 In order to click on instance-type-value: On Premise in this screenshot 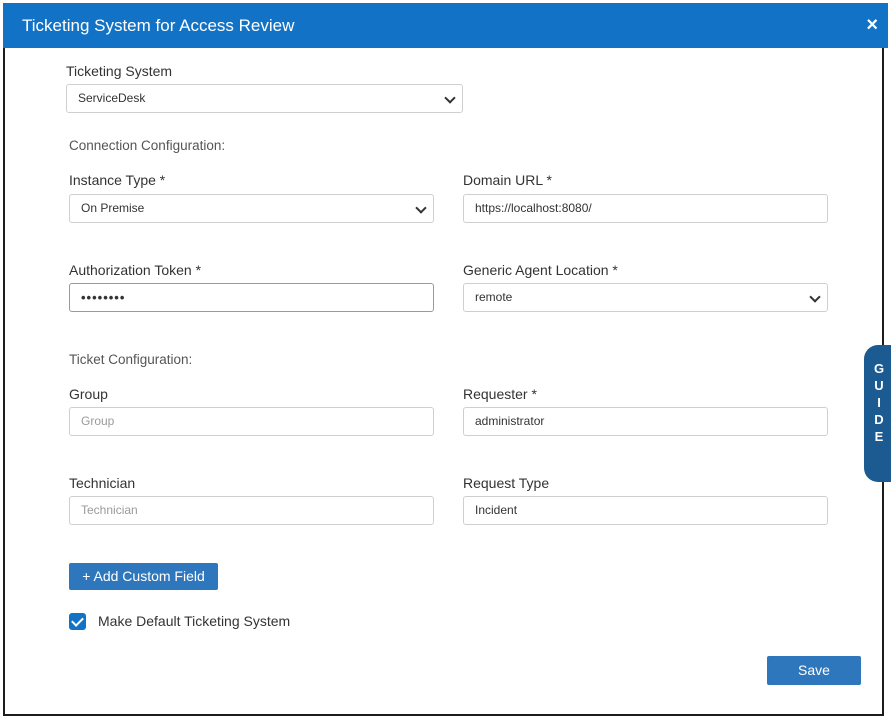, I will do `click(113, 208)`.